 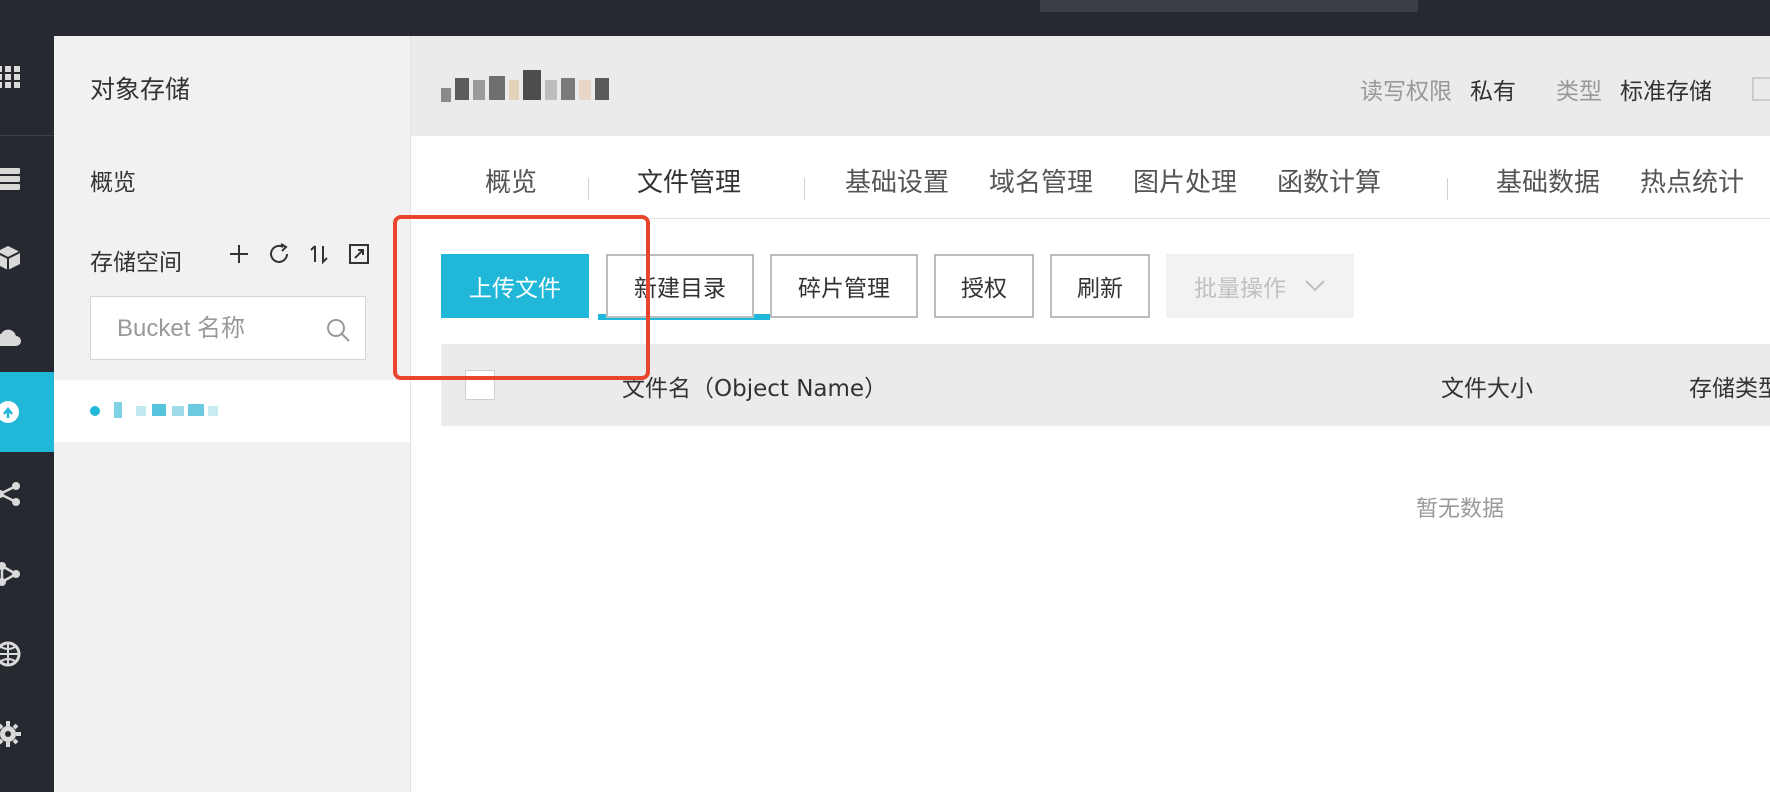 I want to click on product-rail, so click(x=27, y=414).